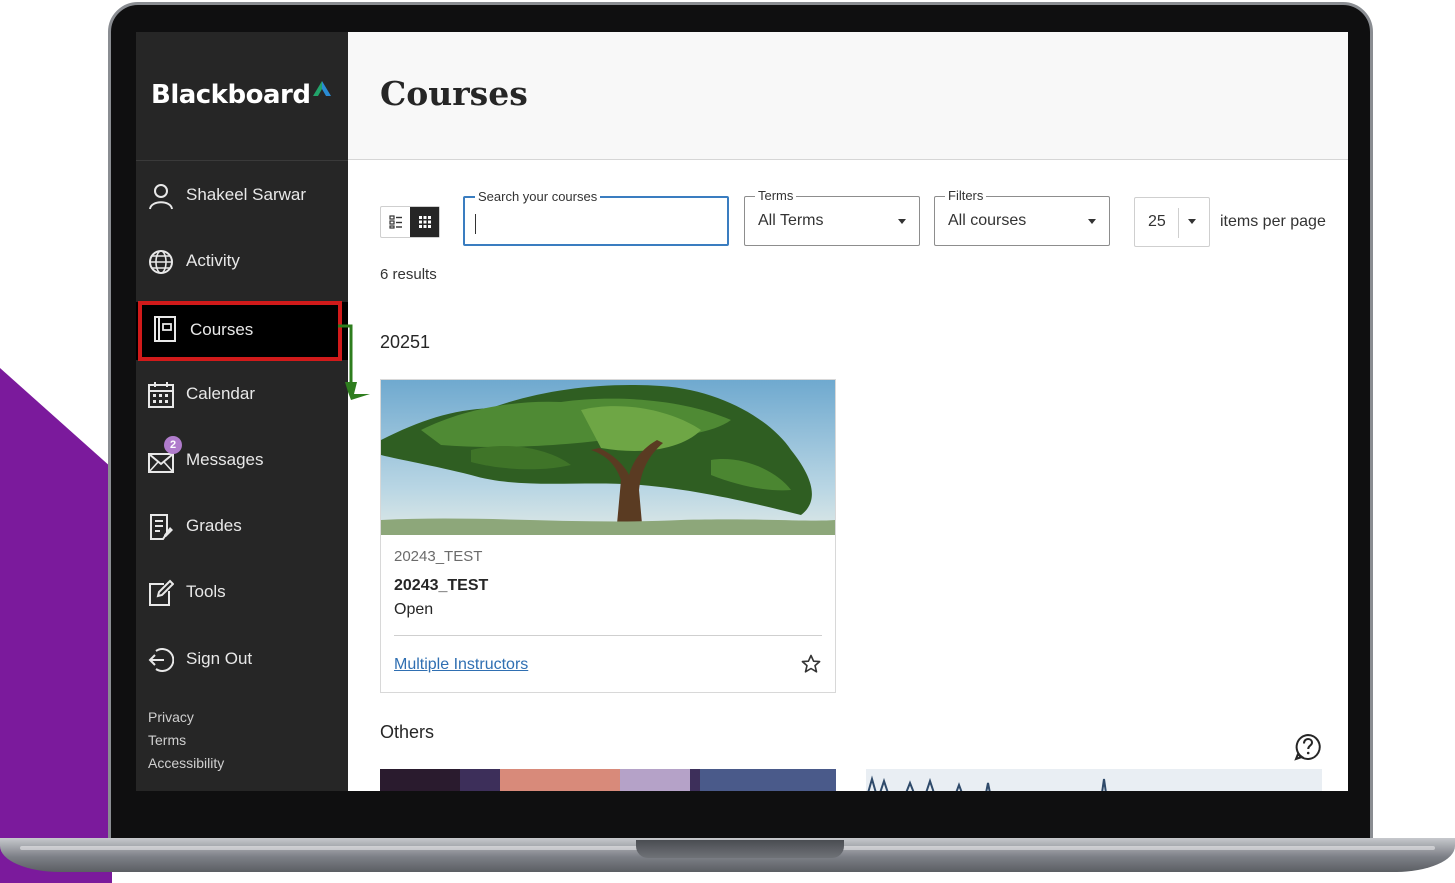  Describe the element at coordinates (225, 459) in the screenshot. I see `sidebar-item-label: Messages` at that location.